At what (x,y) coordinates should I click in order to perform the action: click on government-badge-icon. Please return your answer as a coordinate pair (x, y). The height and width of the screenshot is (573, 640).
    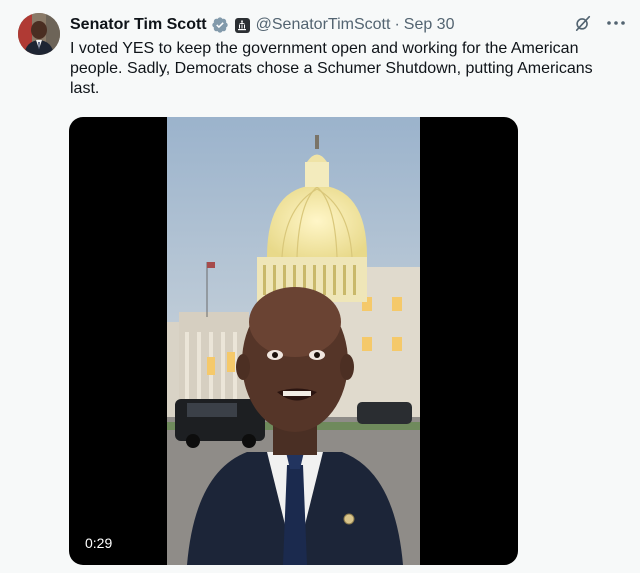
    Looking at the image, I should click on (242, 25).